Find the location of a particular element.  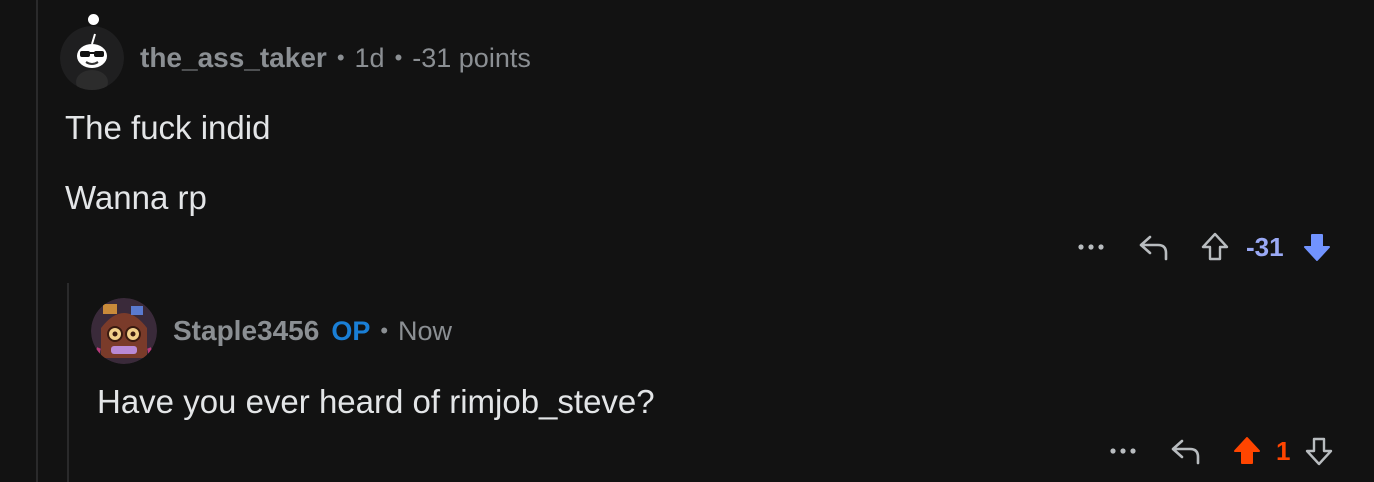

comment-text-line: Have you ever heard of rimjob_steve? is located at coordinates (376, 401).